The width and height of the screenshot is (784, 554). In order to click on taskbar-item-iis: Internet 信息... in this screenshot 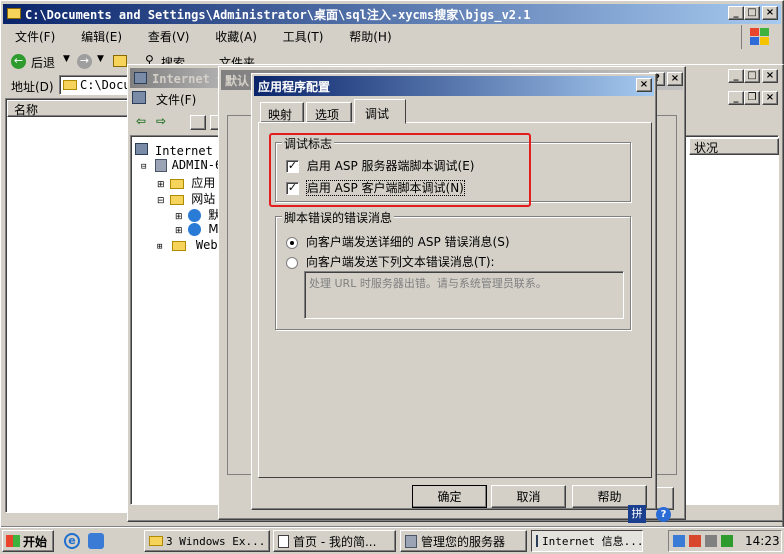, I will do `click(587, 541)`.